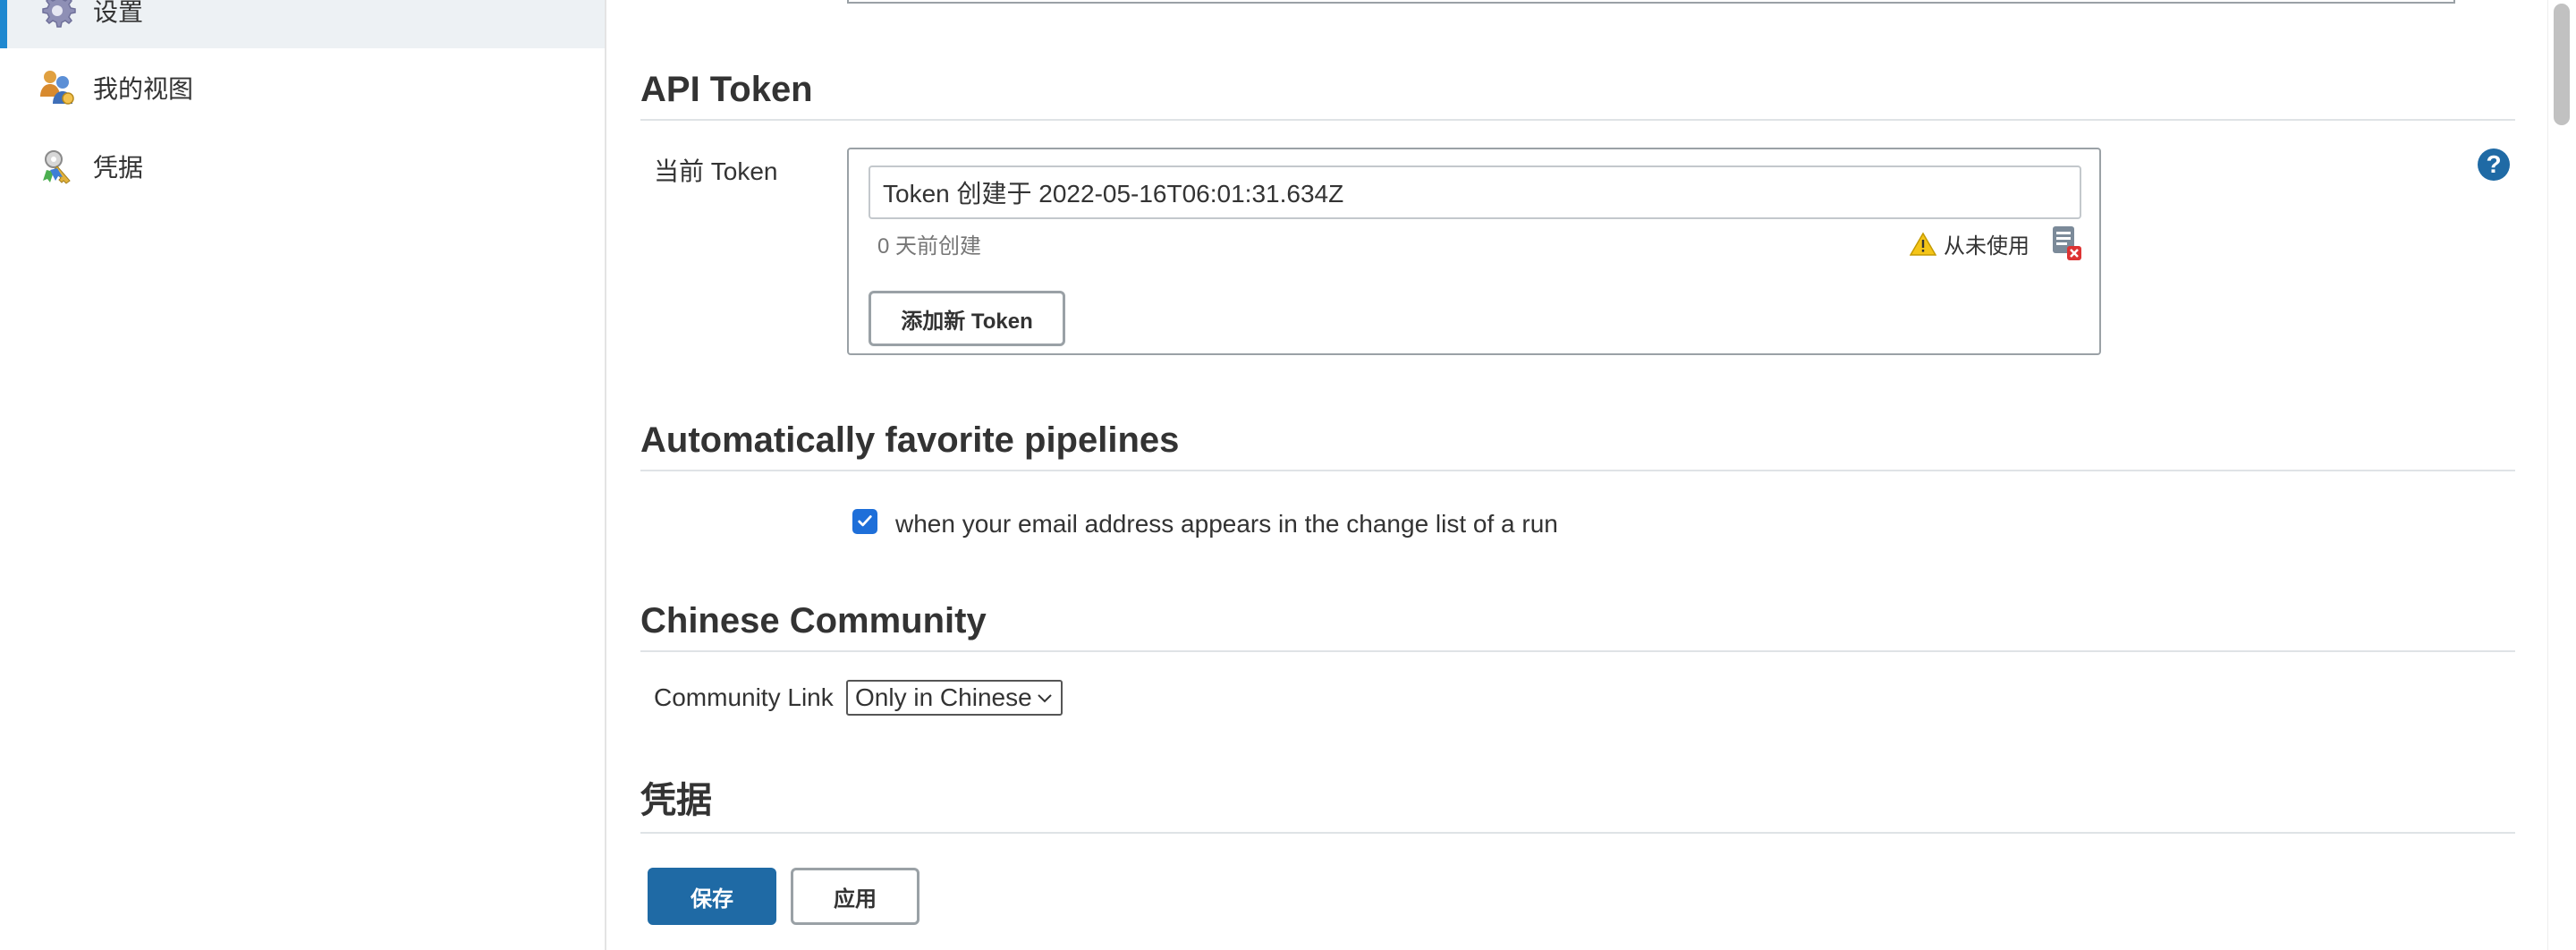  Describe the element at coordinates (712, 896) in the screenshot. I see `save-button: 保存` at that location.